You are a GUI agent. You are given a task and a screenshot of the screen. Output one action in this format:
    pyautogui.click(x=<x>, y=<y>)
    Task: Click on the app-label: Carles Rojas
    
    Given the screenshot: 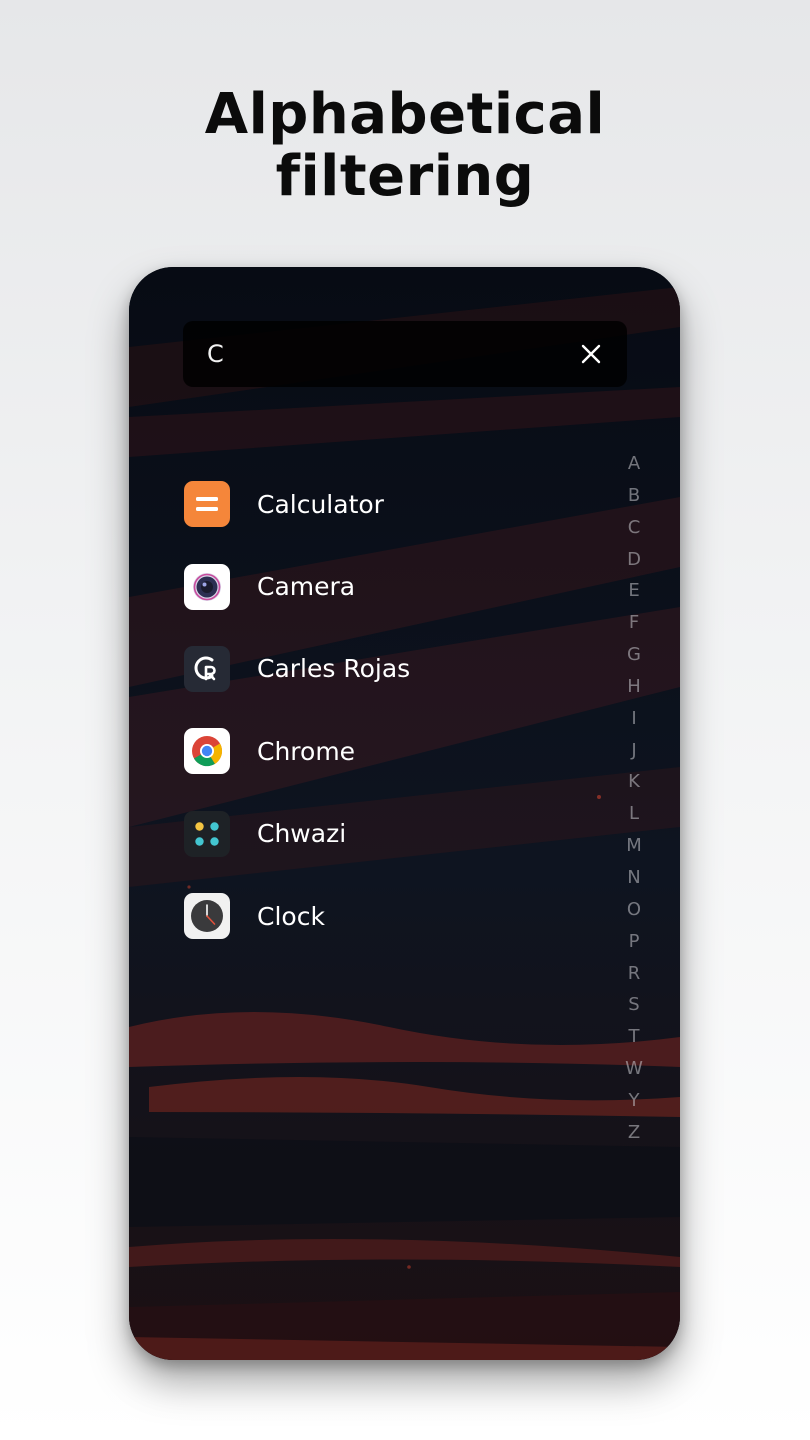 What is the action you would take?
    pyautogui.click(x=334, y=669)
    